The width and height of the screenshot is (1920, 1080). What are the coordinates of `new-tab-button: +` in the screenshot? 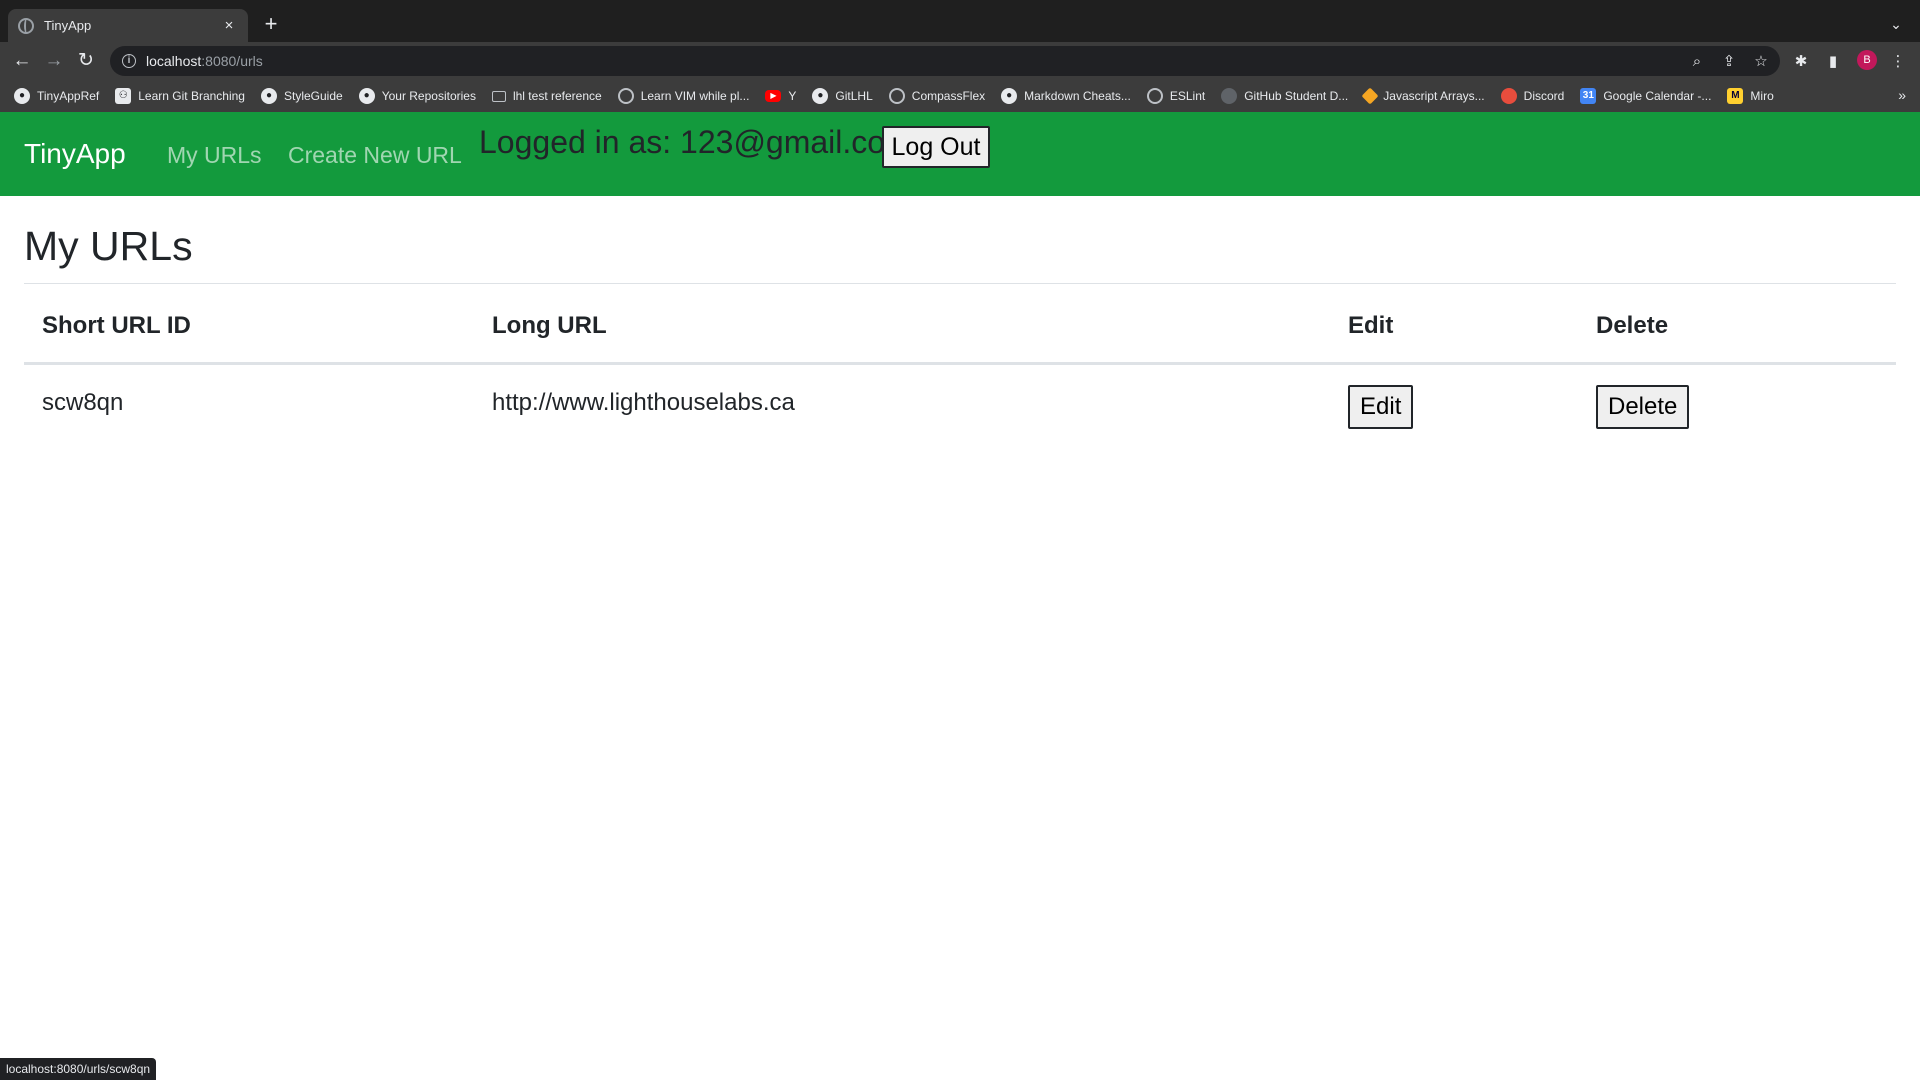 It's located at (271, 25).